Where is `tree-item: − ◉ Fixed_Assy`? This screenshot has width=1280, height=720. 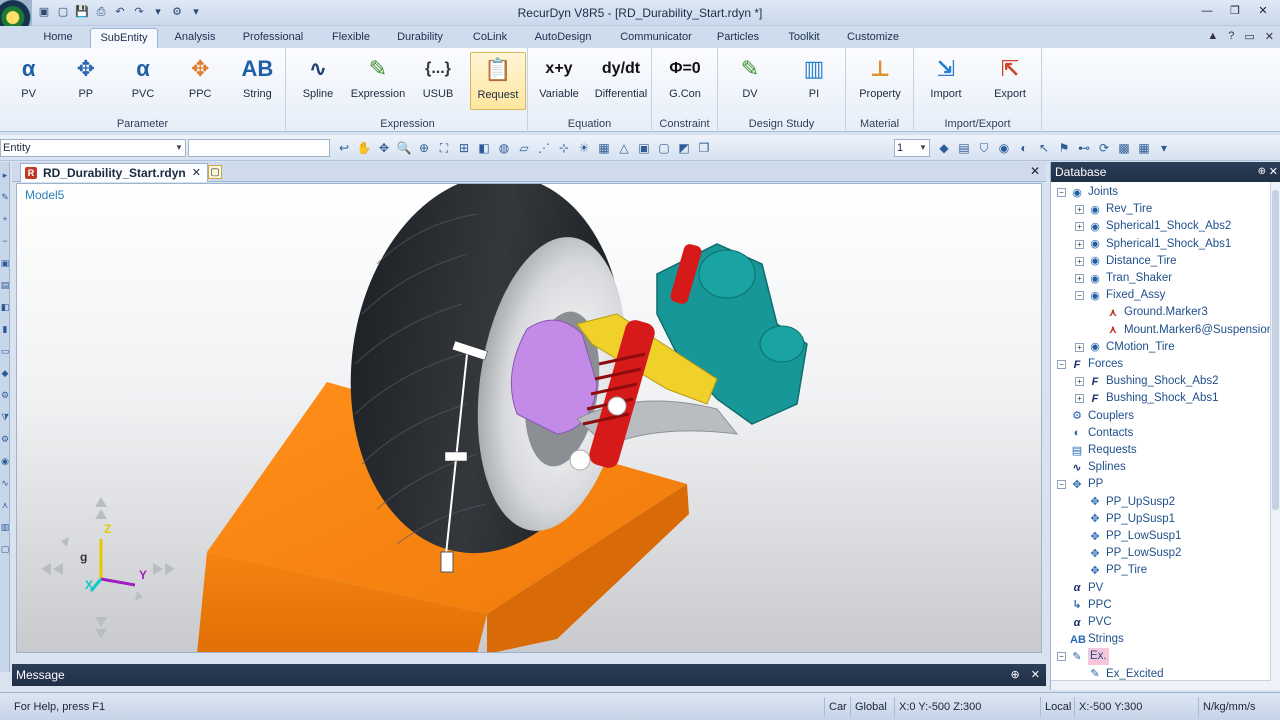 tree-item: − ◉ Fixed_Assy is located at coordinates (1120, 295).